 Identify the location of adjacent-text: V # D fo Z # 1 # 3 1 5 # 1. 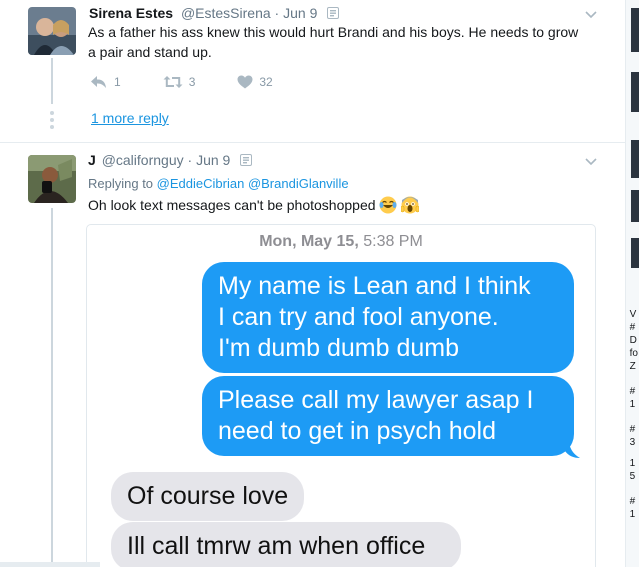
(634, 414).